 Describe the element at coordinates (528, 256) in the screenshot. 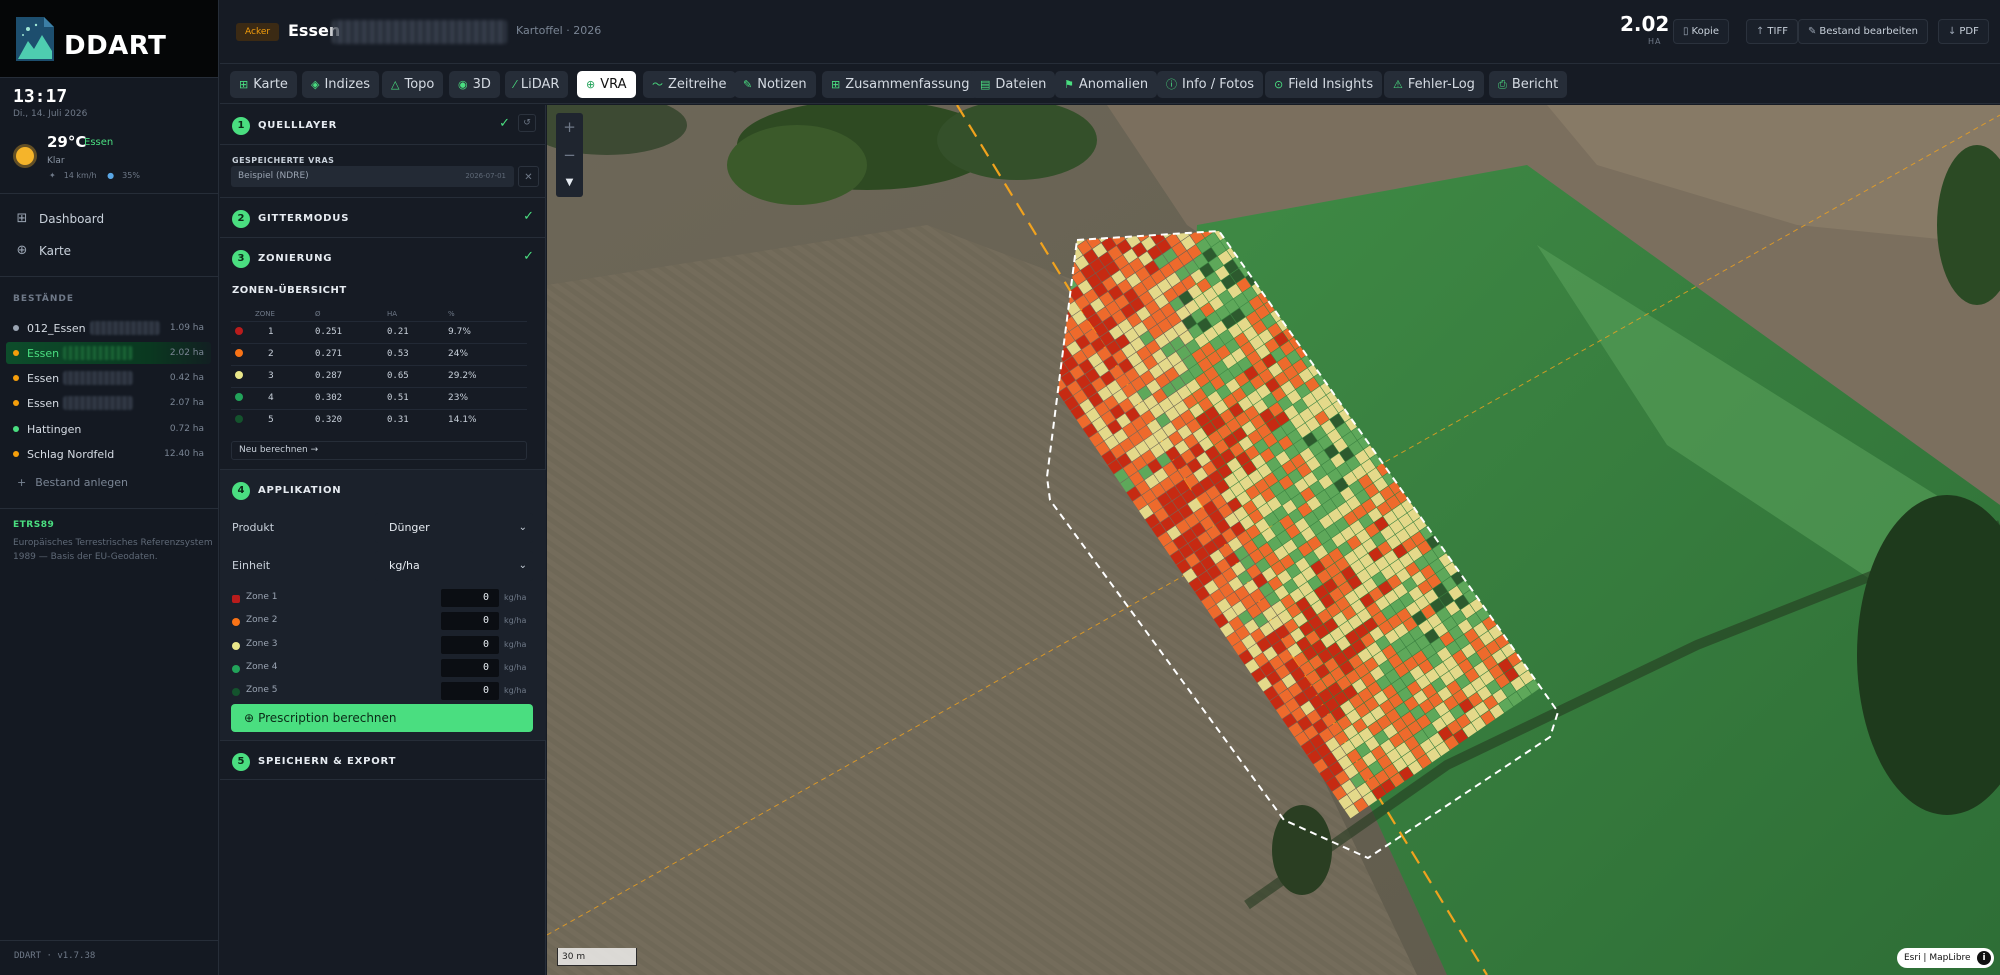

I see `check-icon: ✓` at that location.